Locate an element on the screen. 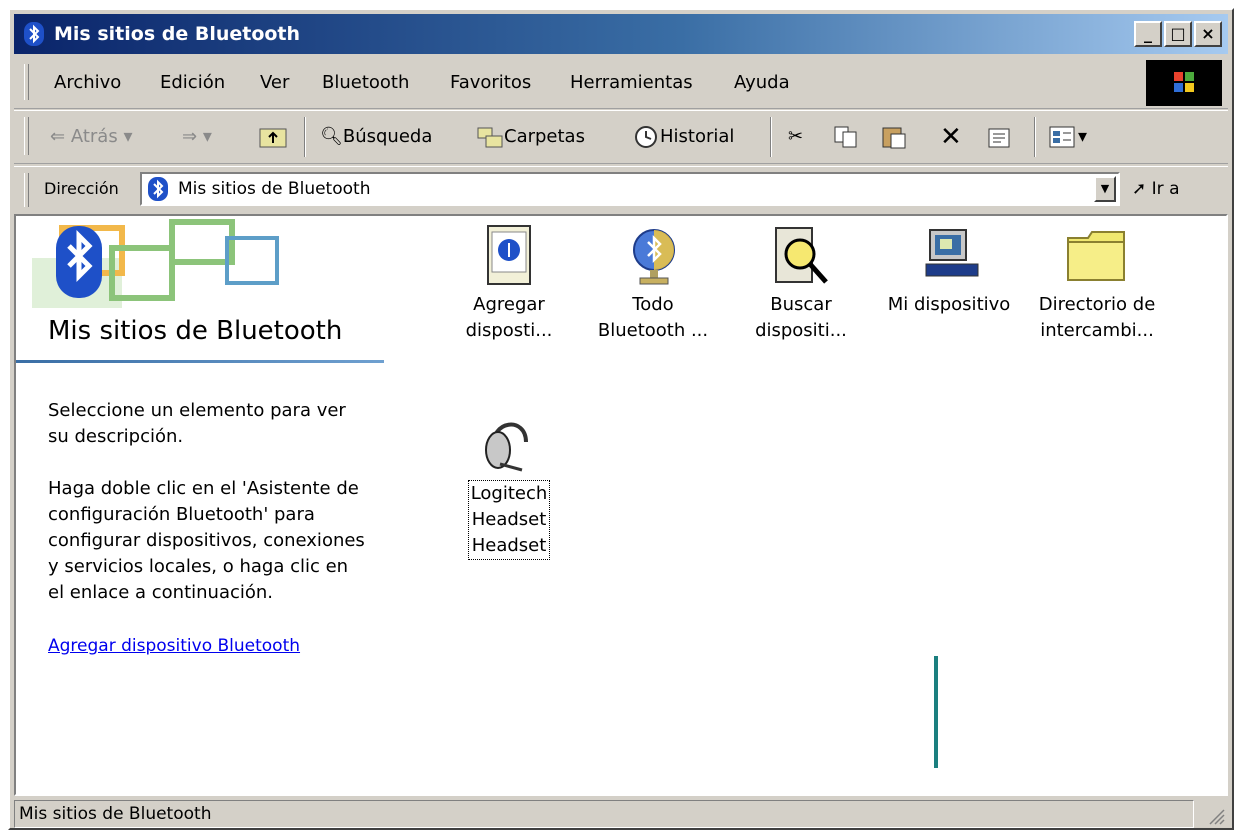  item-label-line: Mi dispositivo is located at coordinates (949, 304).